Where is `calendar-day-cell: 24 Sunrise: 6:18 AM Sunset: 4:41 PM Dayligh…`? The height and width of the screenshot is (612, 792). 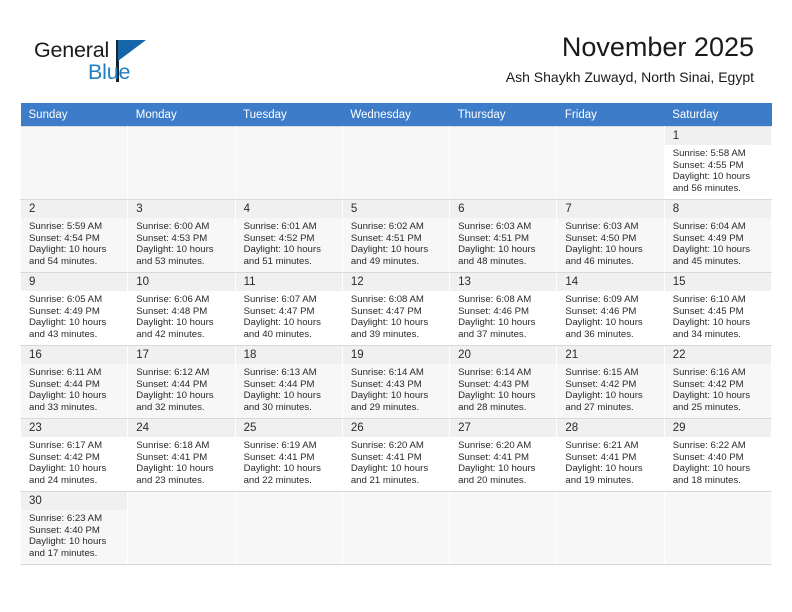
calendar-day-cell: 24 Sunrise: 6:18 AM Sunset: 4:41 PM Dayligh… is located at coordinates (181, 455).